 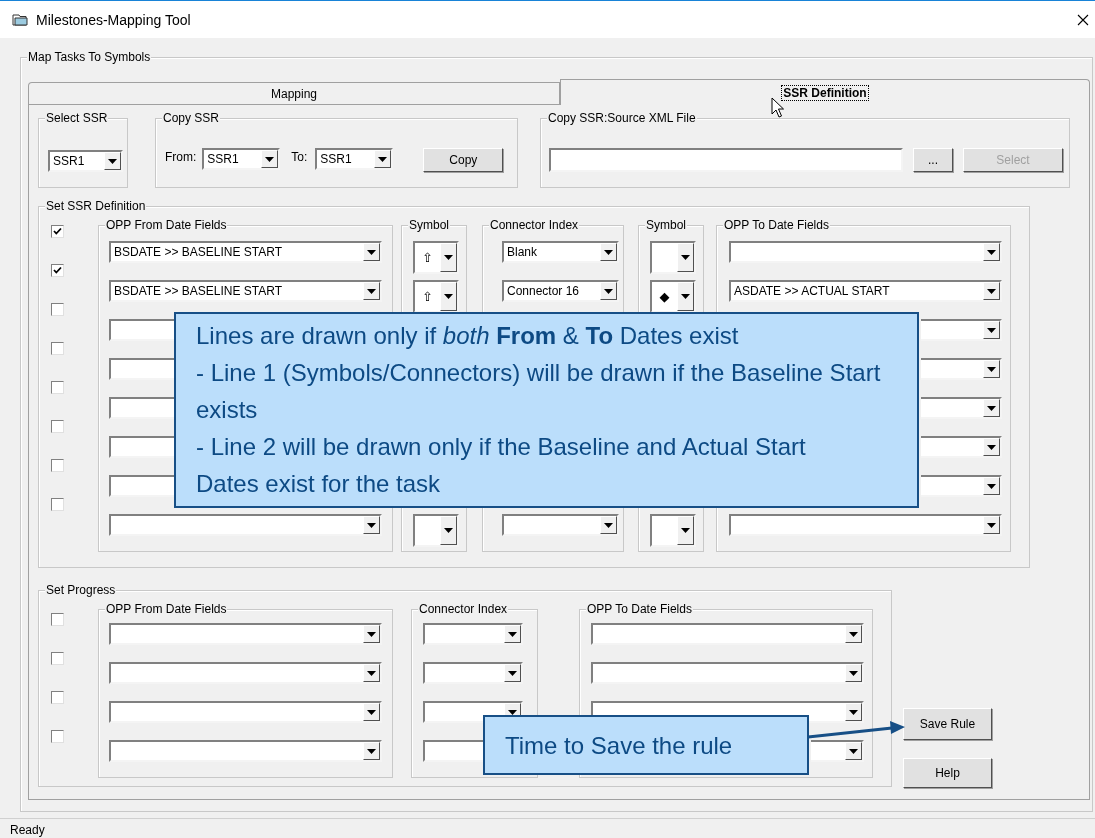 What do you see at coordinates (776, 225) in the screenshot?
I see `group-label: OPP To Date Fields` at bounding box center [776, 225].